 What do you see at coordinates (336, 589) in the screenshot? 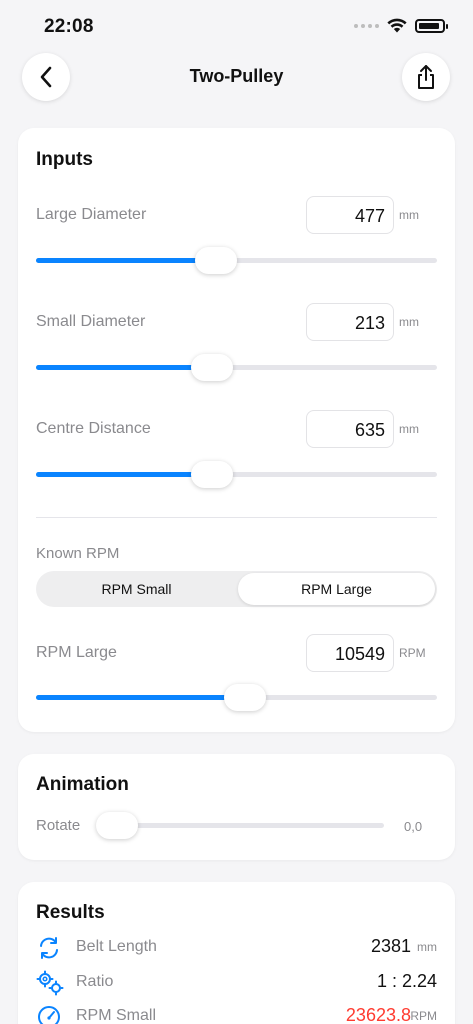
I see `segment-rpm-large: RPM Large` at bounding box center [336, 589].